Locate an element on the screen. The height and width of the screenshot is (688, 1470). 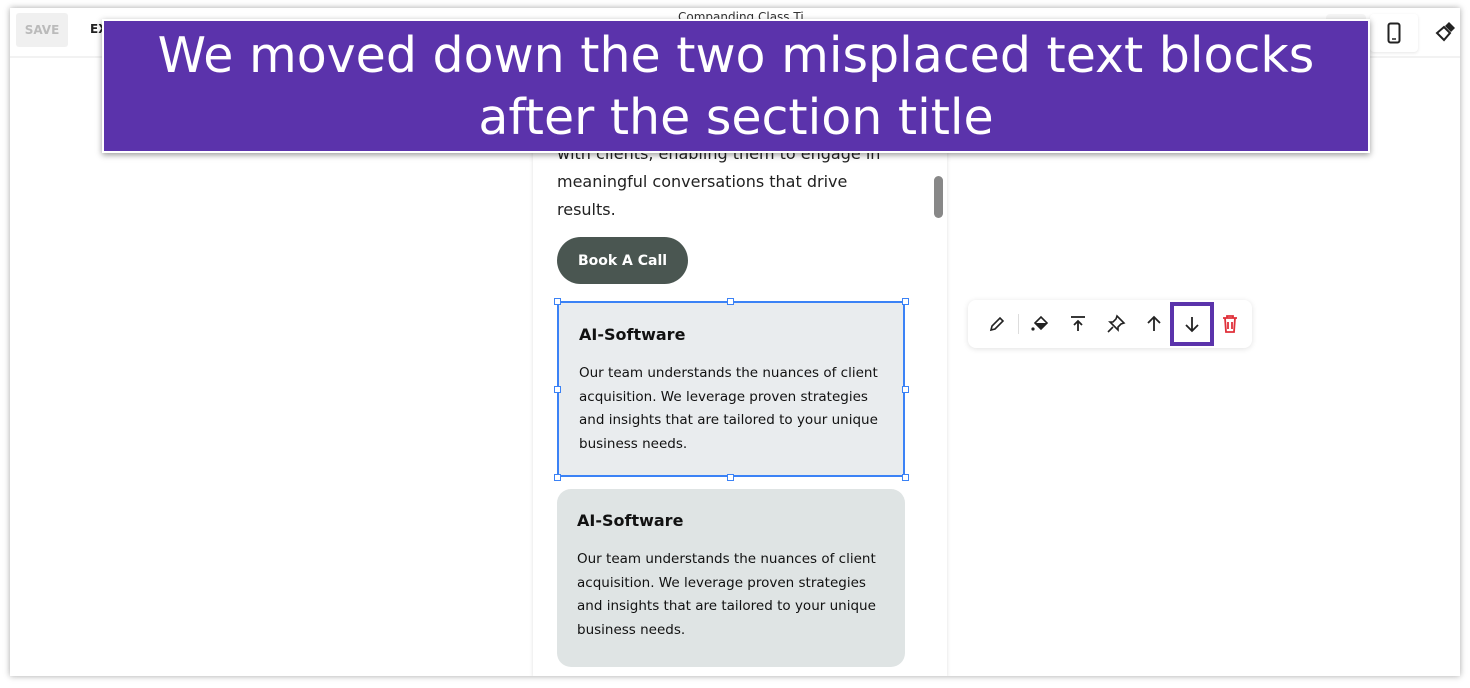
mobile-icon is located at coordinates (1394, 33).